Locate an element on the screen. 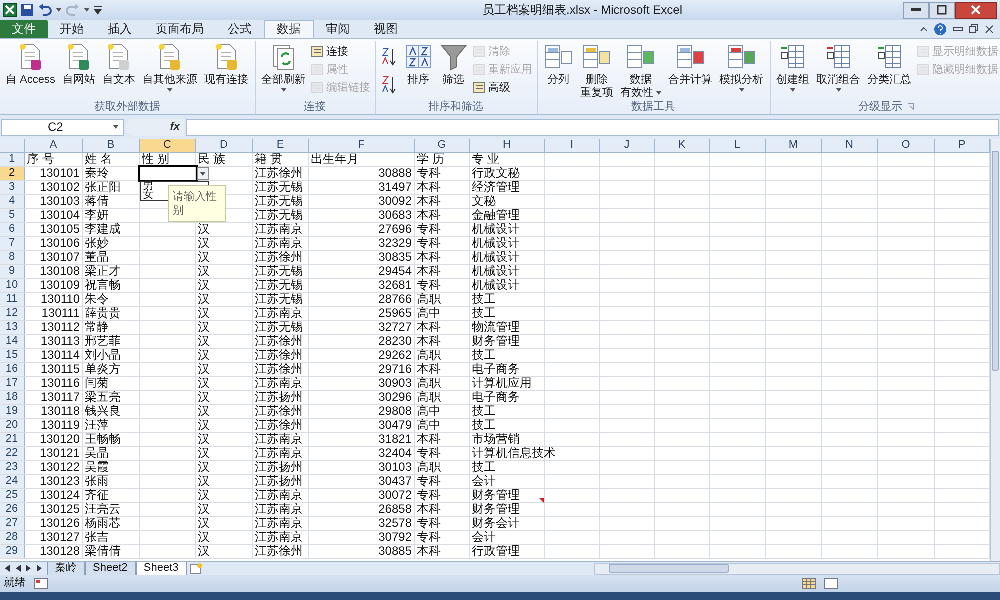 This screenshot has height=600, width=1000. sort-descending-icon is located at coordinates (390, 85).